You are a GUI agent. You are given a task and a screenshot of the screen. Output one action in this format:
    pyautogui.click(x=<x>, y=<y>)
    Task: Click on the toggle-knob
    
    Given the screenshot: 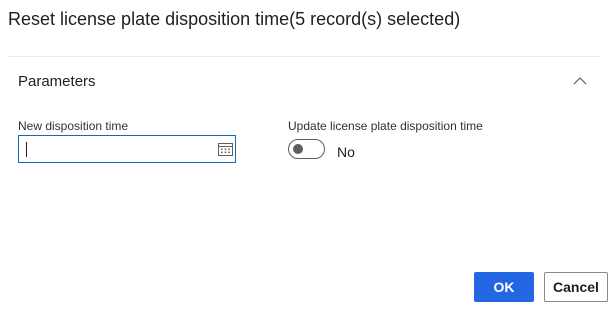 What is the action you would take?
    pyautogui.click(x=298, y=149)
    